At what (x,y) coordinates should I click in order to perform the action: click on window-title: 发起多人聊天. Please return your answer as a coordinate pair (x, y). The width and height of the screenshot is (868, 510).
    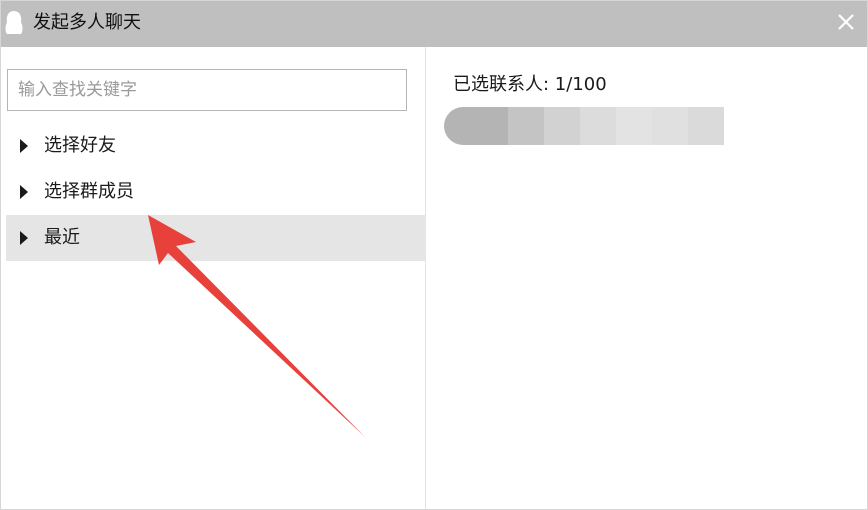
    Looking at the image, I should click on (87, 22).